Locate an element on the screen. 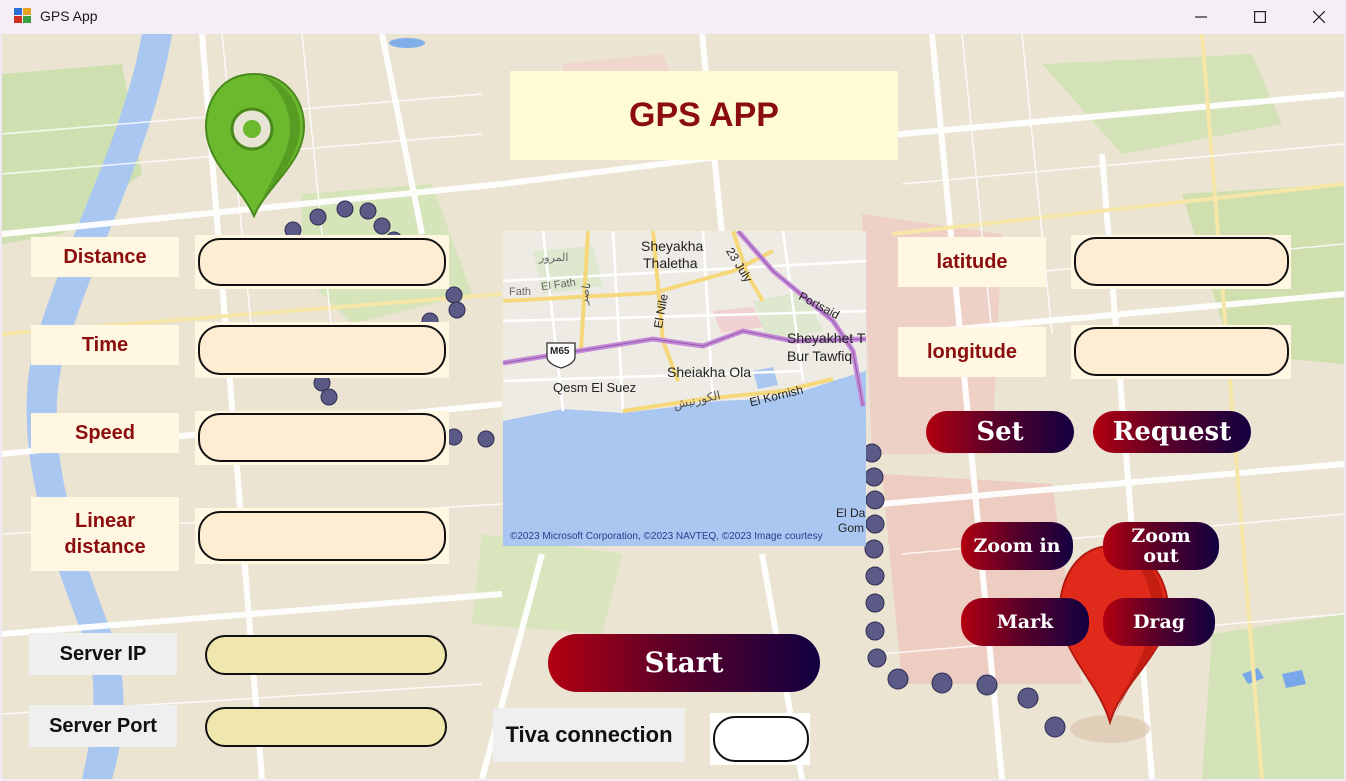 The width and height of the screenshot is (1346, 781). zoom-in-button: Zoom in is located at coordinates (1017, 546).